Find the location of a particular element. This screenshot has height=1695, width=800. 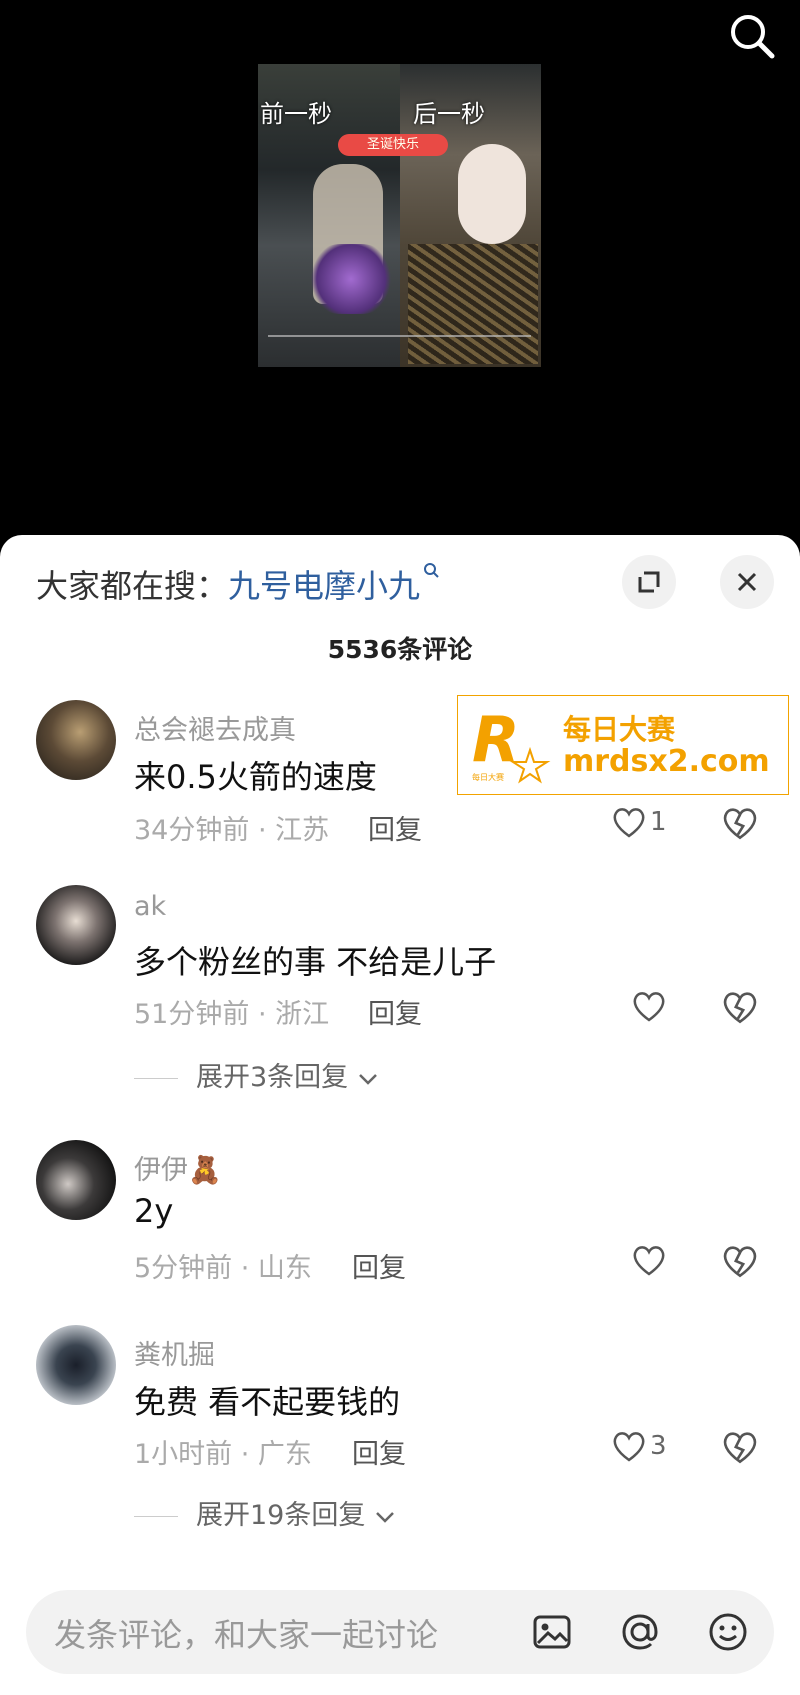

comment-username: 总会褪去成真 is located at coordinates (215, 727).